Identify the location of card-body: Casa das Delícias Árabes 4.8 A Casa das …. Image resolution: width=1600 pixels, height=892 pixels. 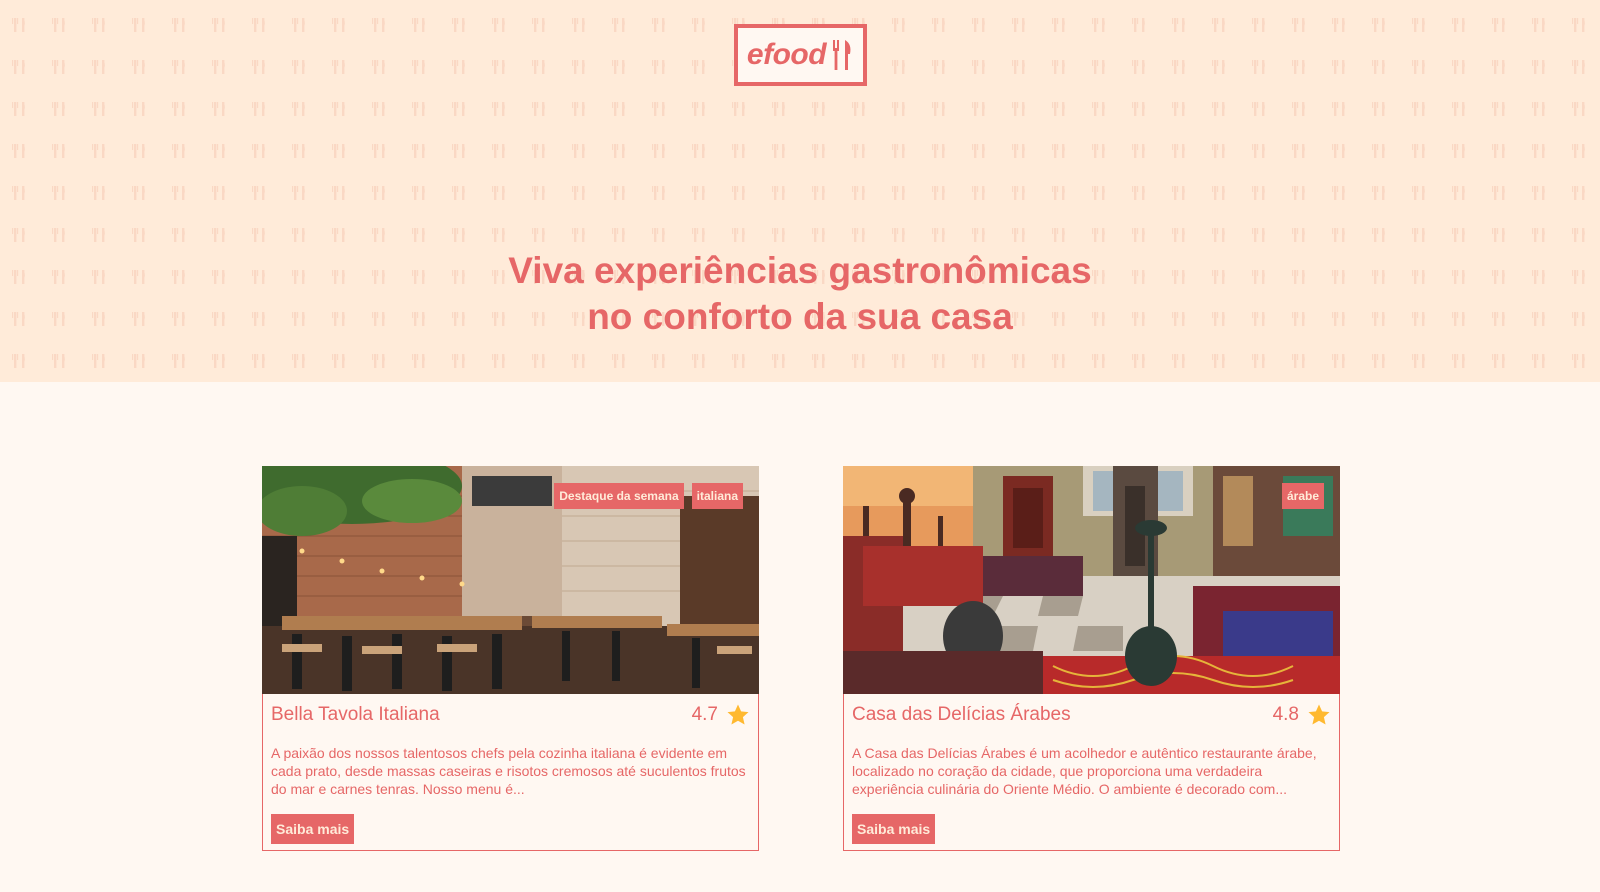
(1091, 772).